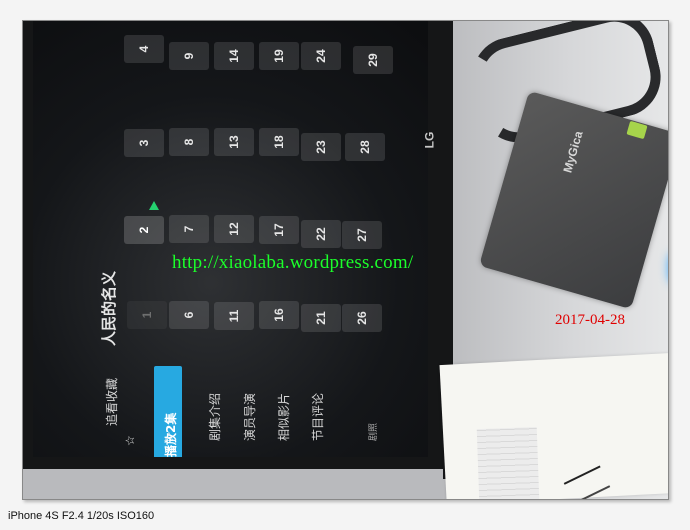  I want to click on episode-24: 24, so click(321, 56).